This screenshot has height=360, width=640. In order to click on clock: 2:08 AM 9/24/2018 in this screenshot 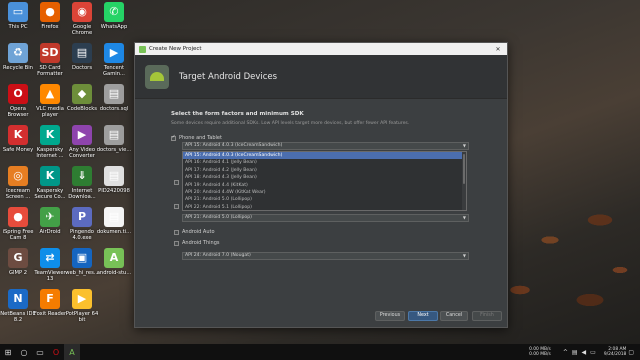, I will do `click(615, 352)`.